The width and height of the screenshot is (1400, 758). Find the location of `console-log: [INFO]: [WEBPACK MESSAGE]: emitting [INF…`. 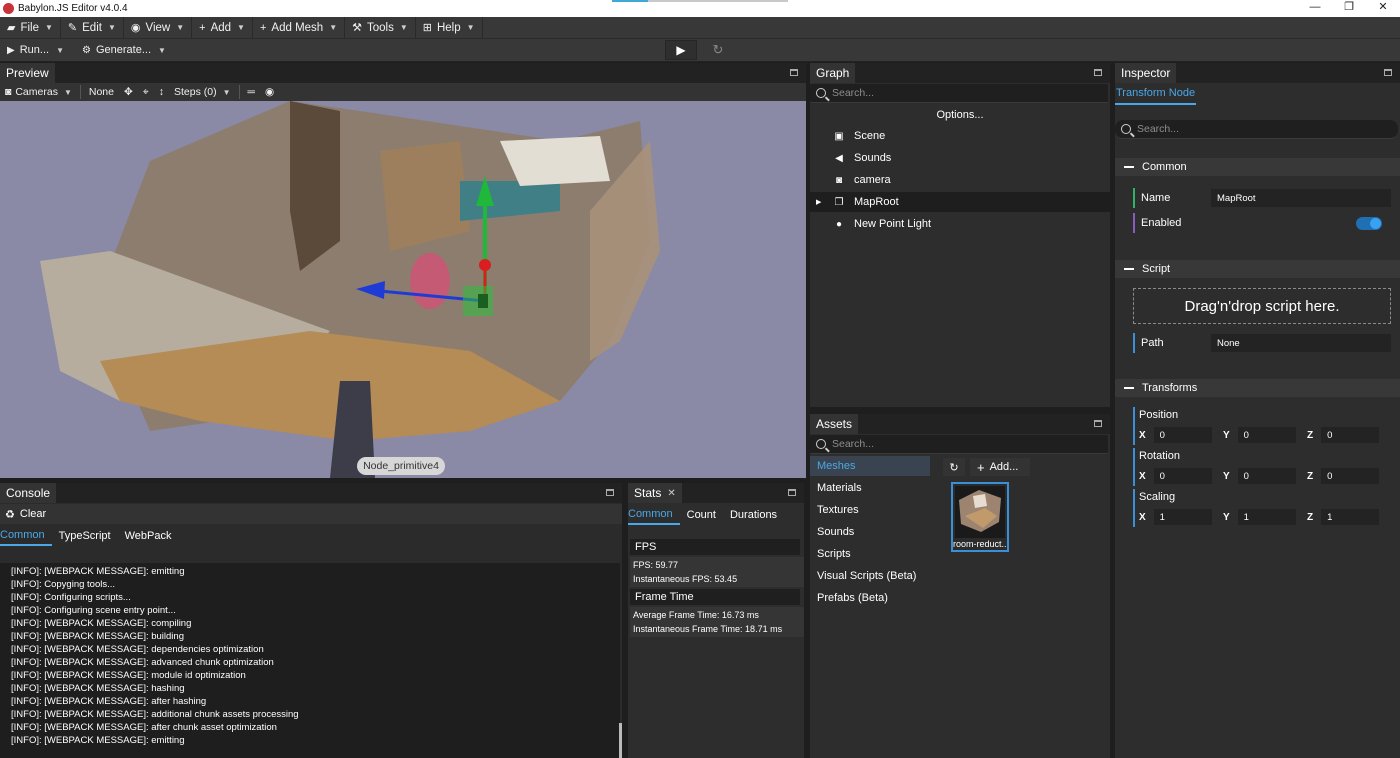

console-log: [INFO]: [WEBPACK MESSAGE]: emitting [INF… is located at coordinates (310, 660).